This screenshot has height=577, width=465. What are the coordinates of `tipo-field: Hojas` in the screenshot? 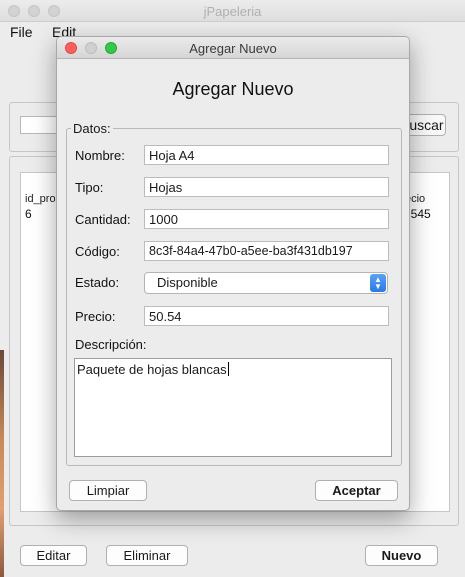 It's located at (266, 187).